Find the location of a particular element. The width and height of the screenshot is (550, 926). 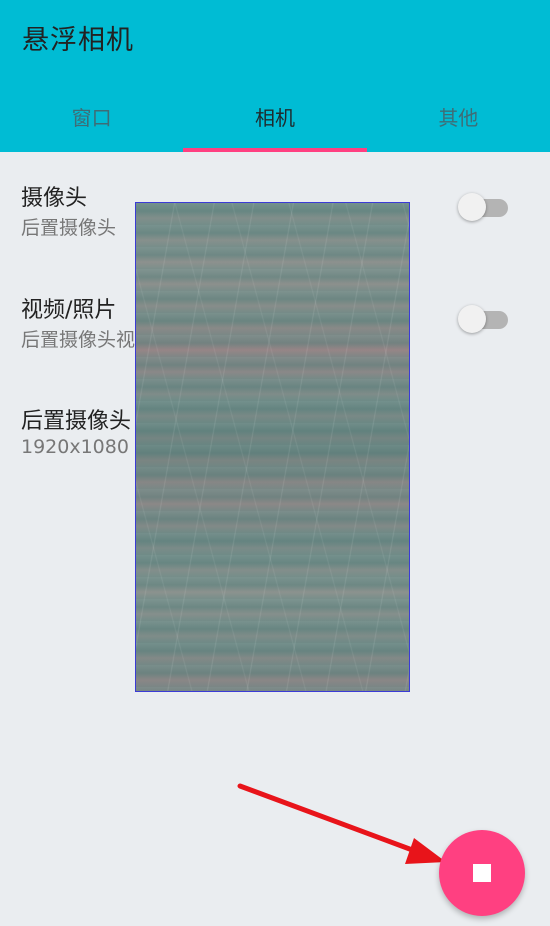

app-title: 悬浮相机 is located at coordinates (78, 40).